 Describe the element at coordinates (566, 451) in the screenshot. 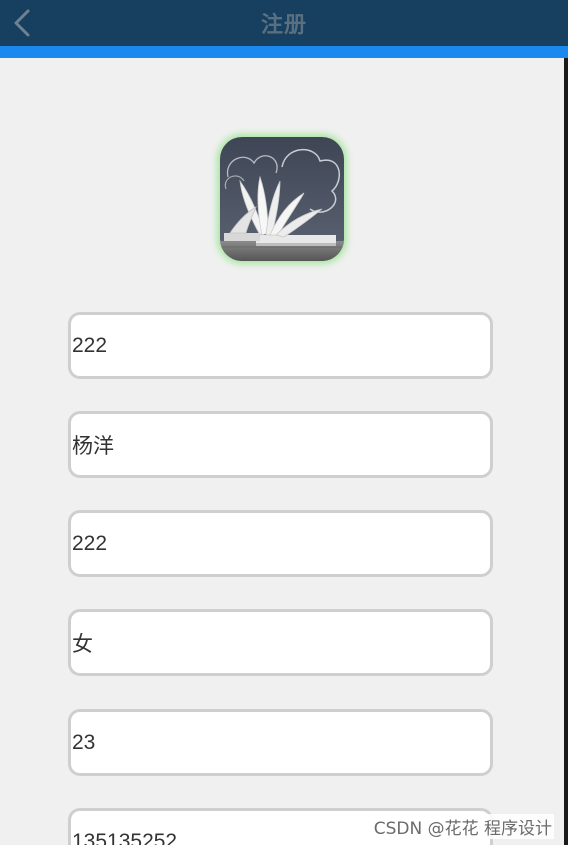

I see `window-edge` at that location.